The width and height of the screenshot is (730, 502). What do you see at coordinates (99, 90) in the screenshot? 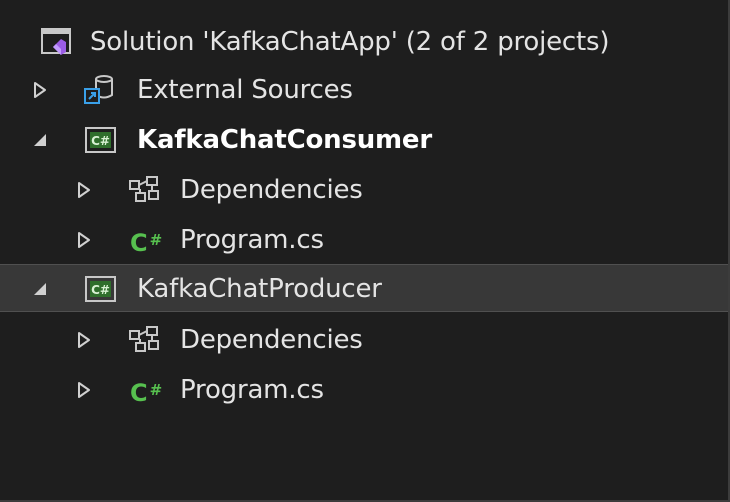
I see `database-link-icon` at bounding box center [99, 90].